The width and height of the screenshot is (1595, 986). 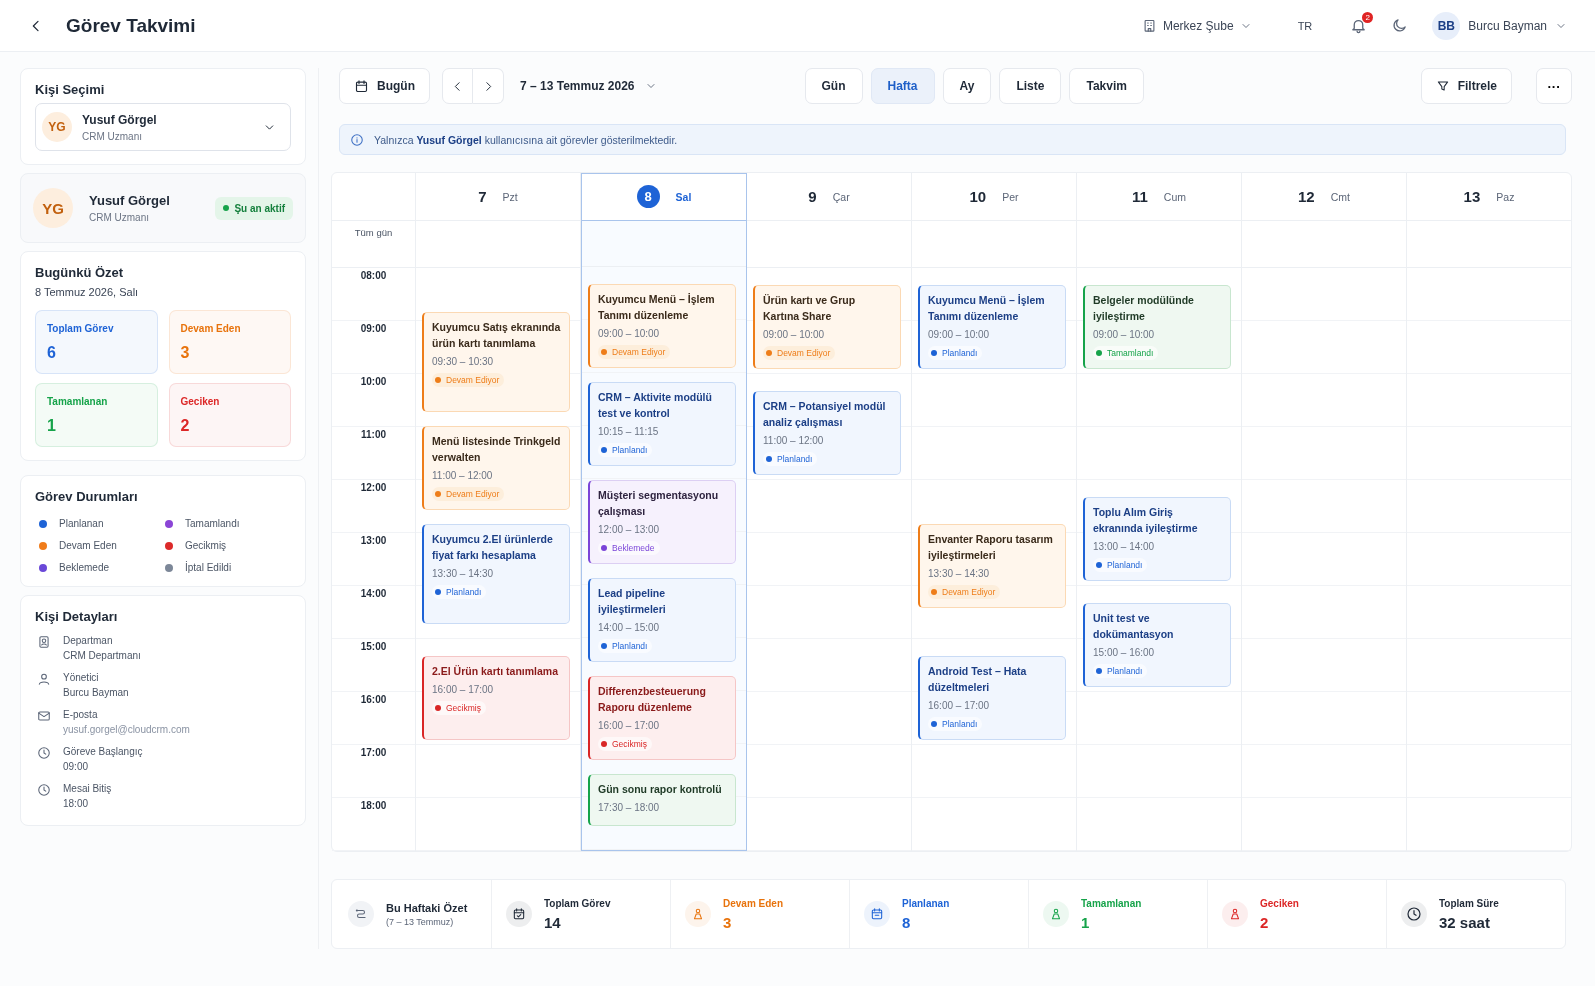 What do you see at coordinates (902, 86) in the screenshot?
I see `view-tab: Hafta` at bounding box center [902, 86].